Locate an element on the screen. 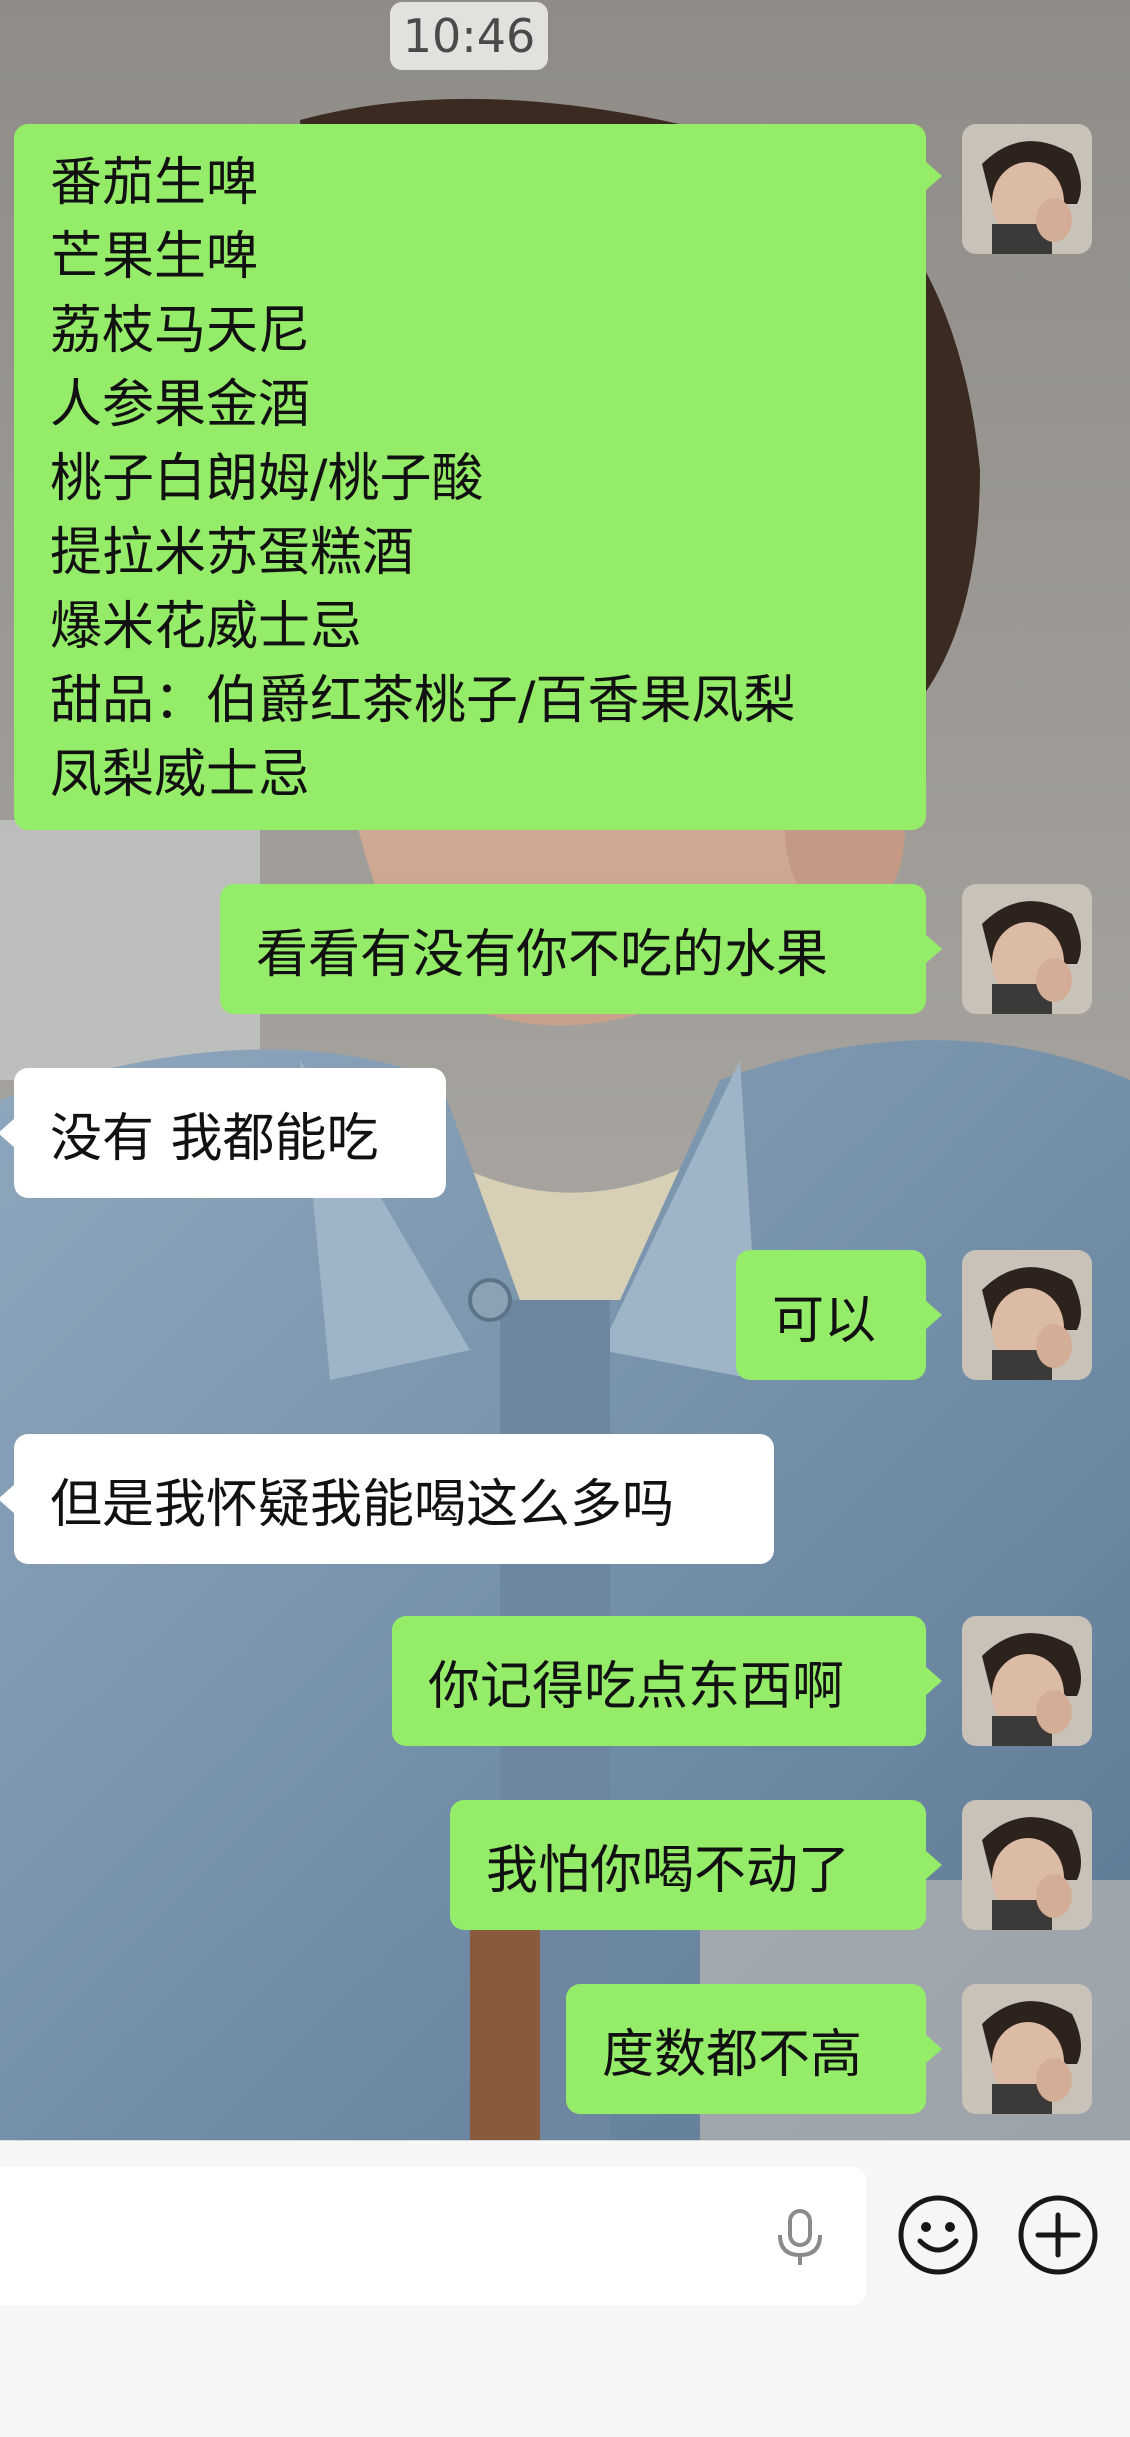 The height and width of the screenshot is (2437, 1130). message-text: 度数都不高 is located at coordinates (732, 2054).